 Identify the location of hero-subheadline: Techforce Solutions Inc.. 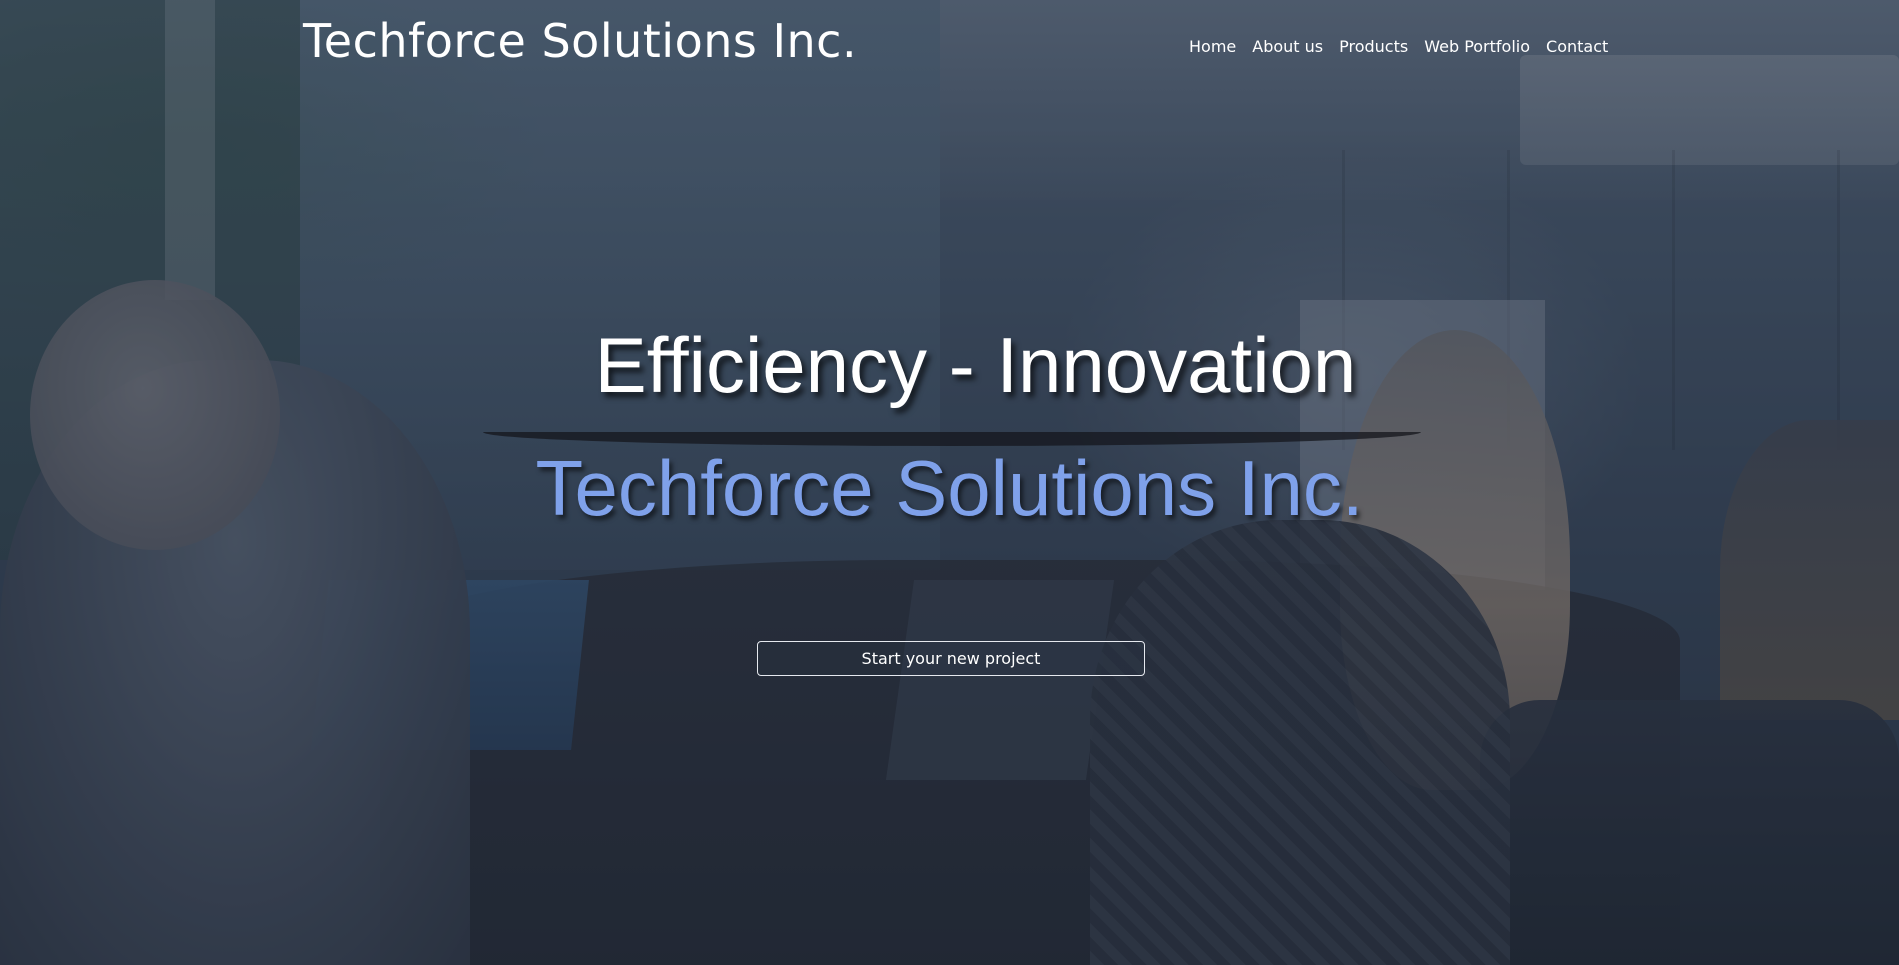
(949, 488).